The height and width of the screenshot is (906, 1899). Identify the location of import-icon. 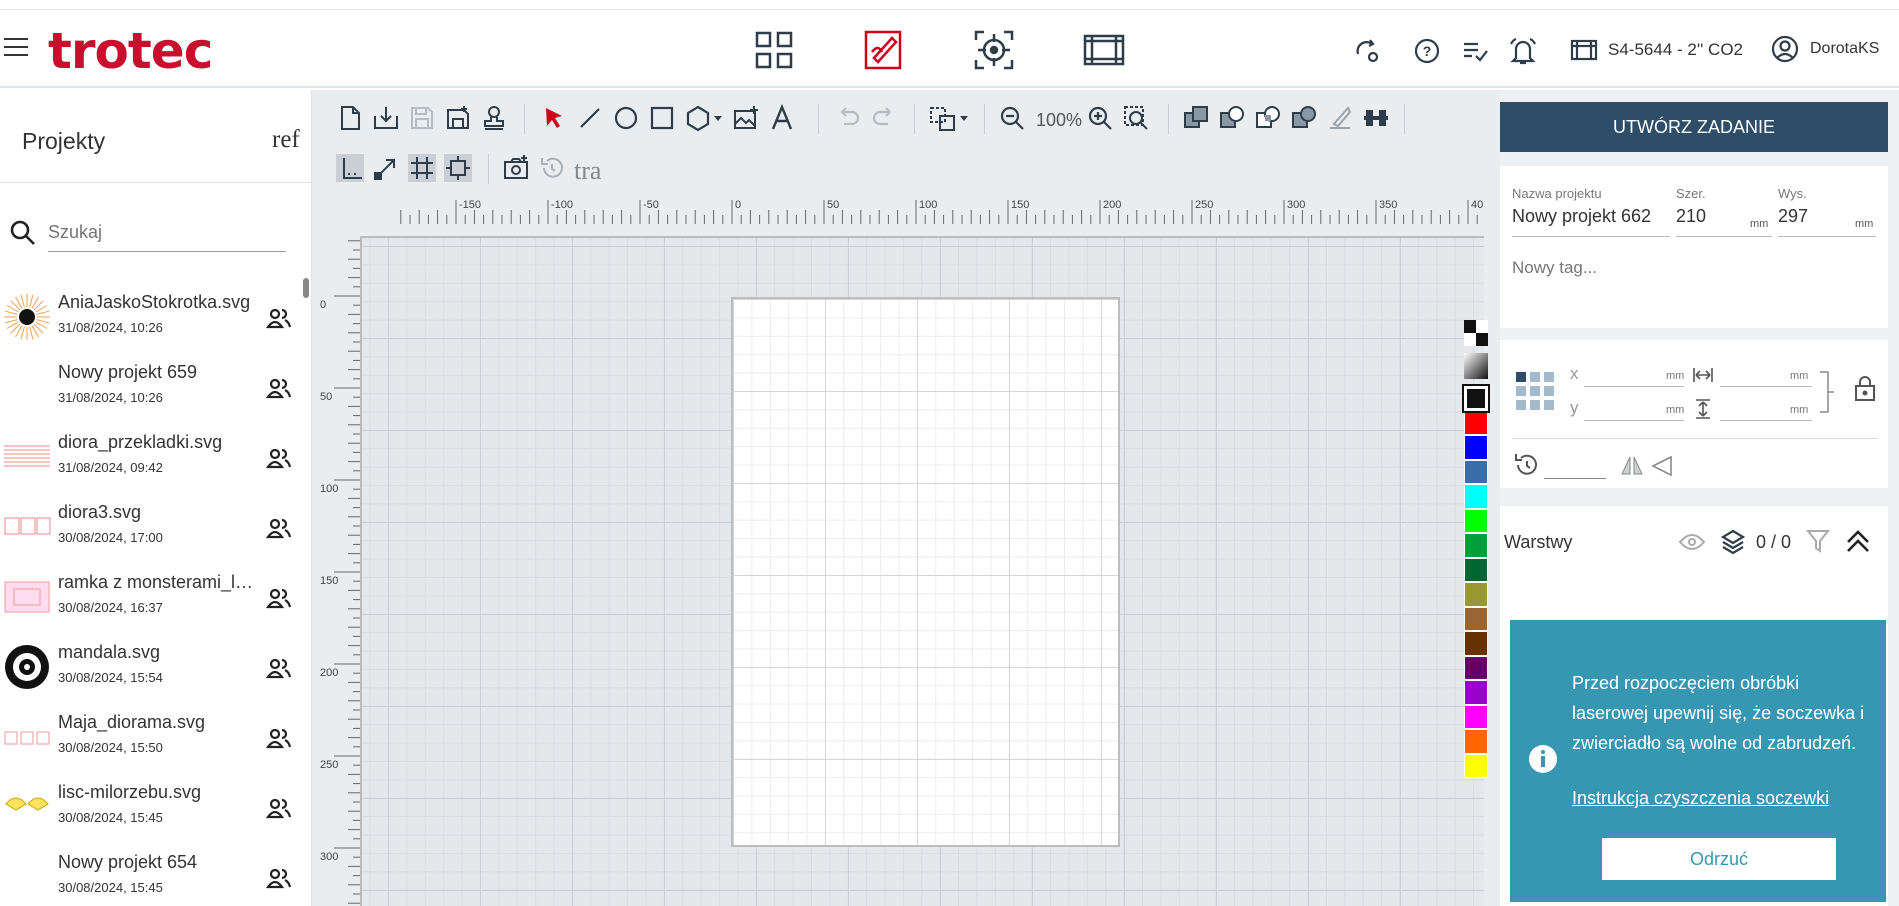
(386, 118).